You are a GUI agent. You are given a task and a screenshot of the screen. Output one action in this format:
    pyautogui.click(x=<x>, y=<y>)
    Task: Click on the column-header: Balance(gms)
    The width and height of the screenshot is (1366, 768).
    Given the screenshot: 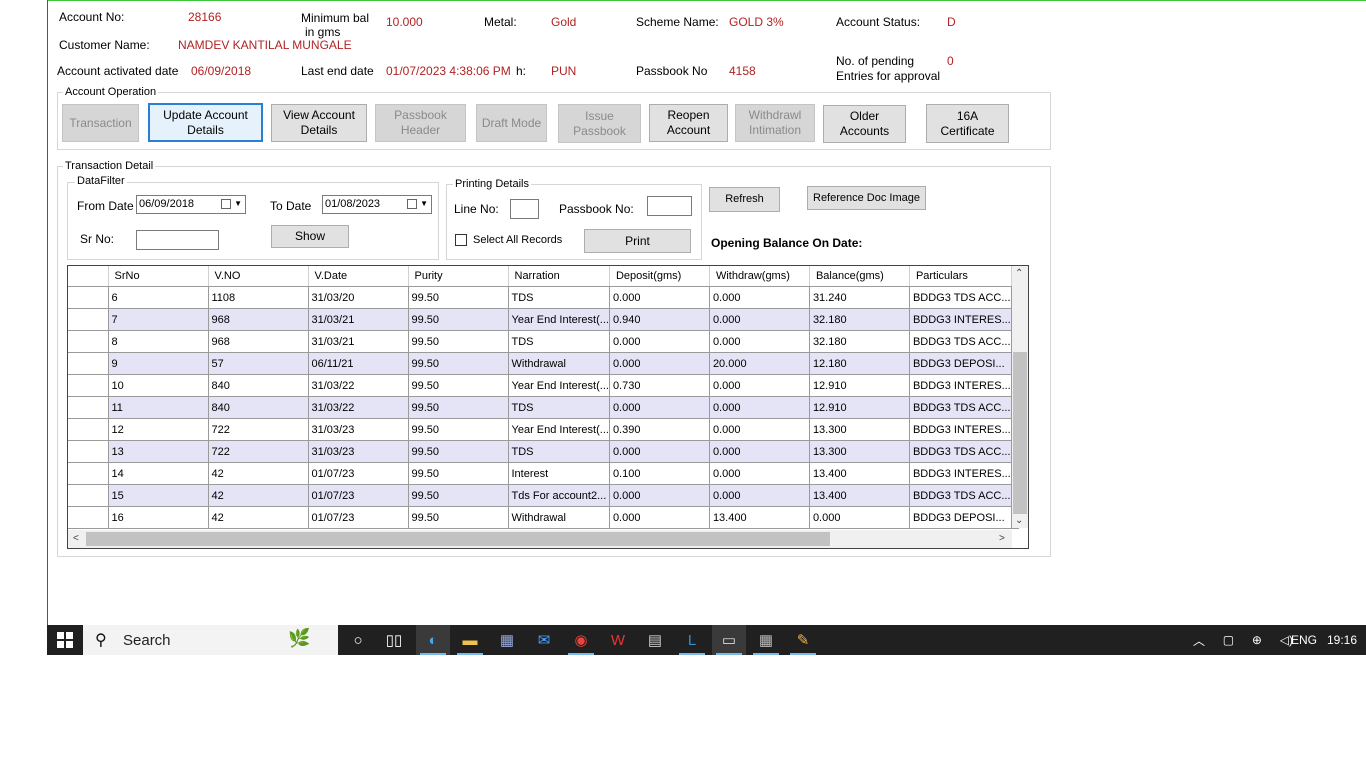 What is the action you would take?
    pyautogui.click(x=859, y=276)
    